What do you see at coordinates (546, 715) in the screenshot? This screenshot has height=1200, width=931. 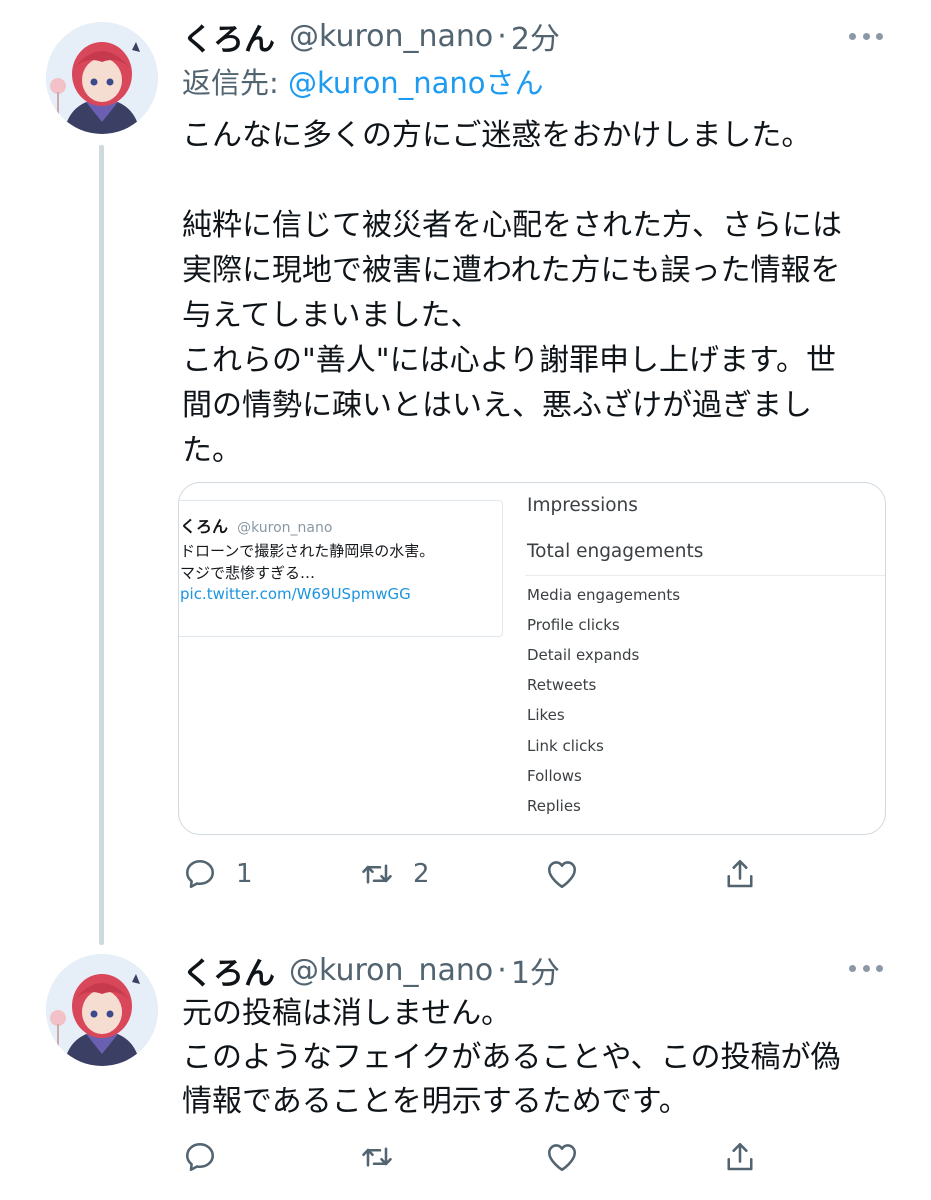 I see `metric-item: Likes` at bounding box center [546, 715].